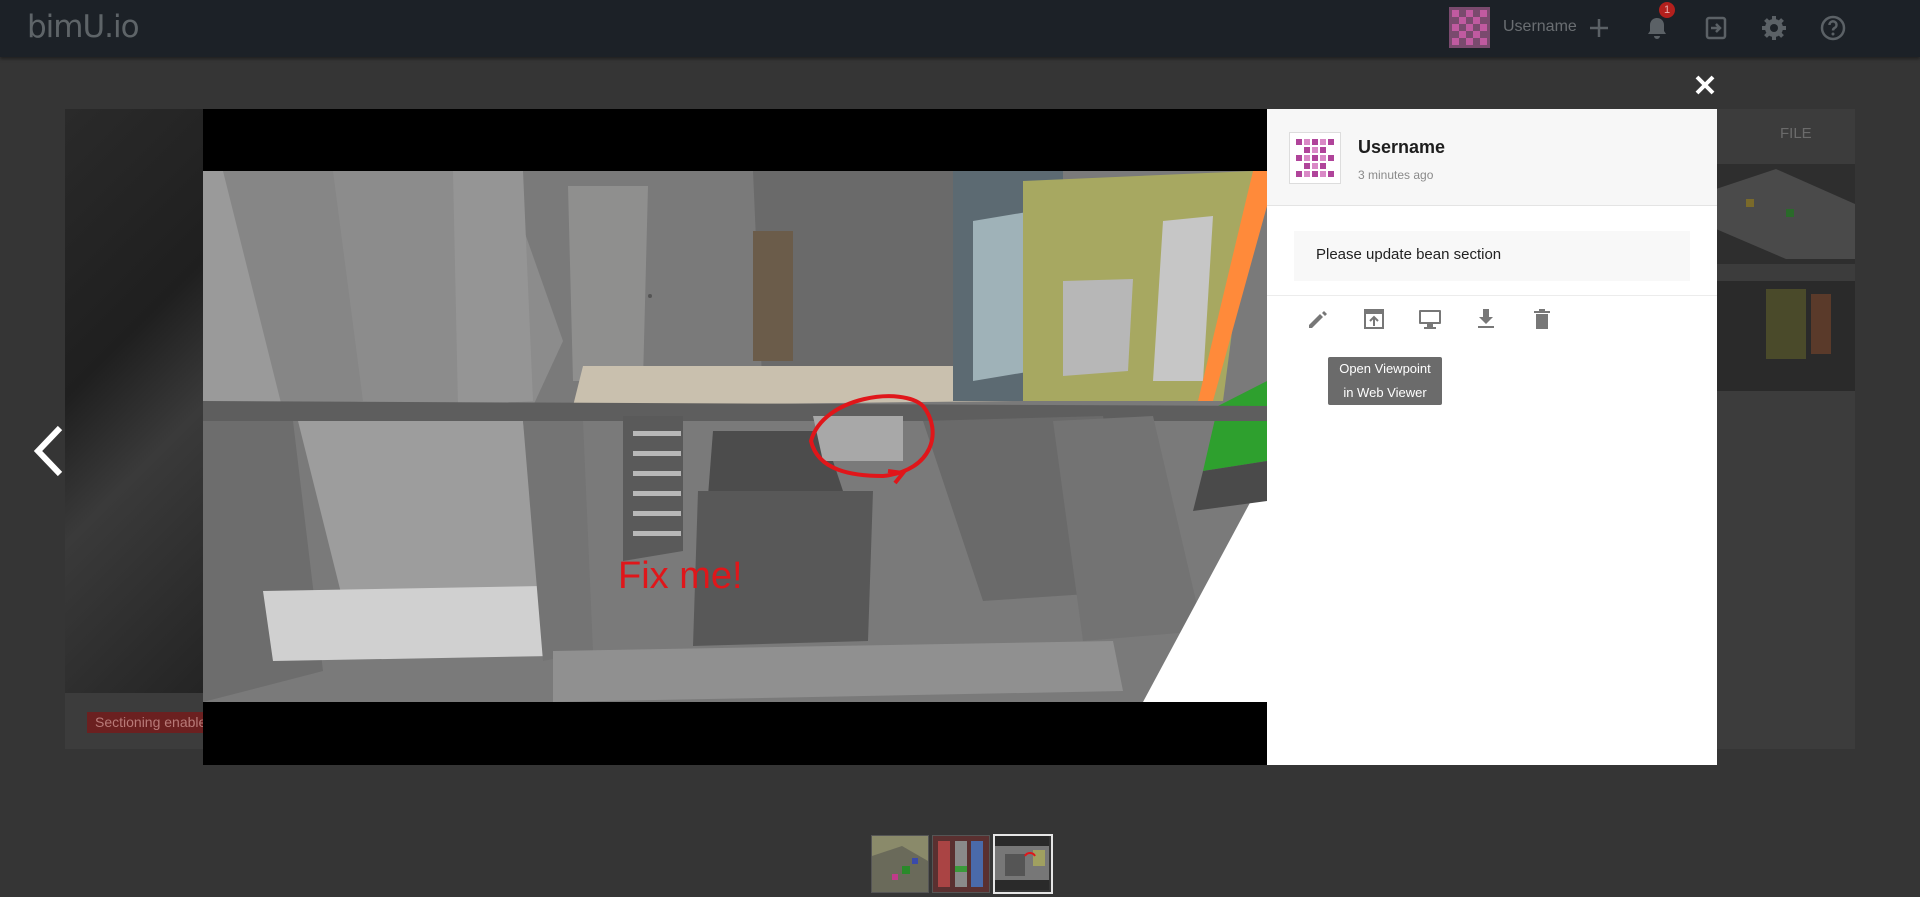  What do you see at coordinates (83, 27) in the screenshot?
I see `app-logo: bimU.io` at bounding box center [83, 27].